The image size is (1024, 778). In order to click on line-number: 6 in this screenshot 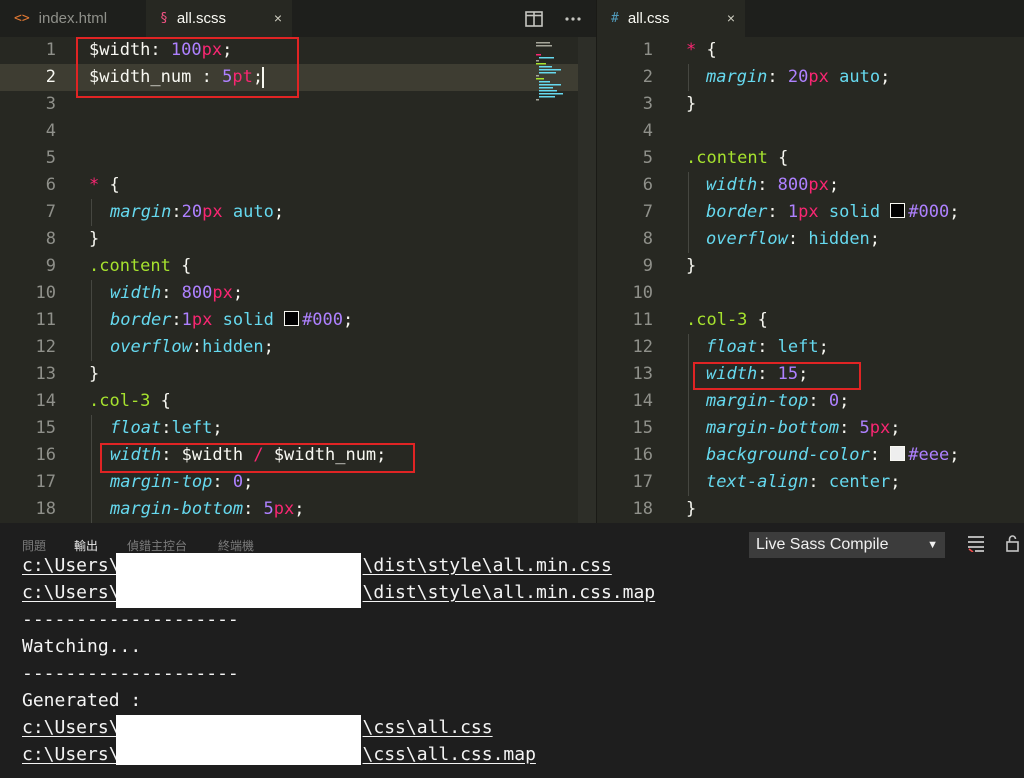, I will do `click(50, 185)`.